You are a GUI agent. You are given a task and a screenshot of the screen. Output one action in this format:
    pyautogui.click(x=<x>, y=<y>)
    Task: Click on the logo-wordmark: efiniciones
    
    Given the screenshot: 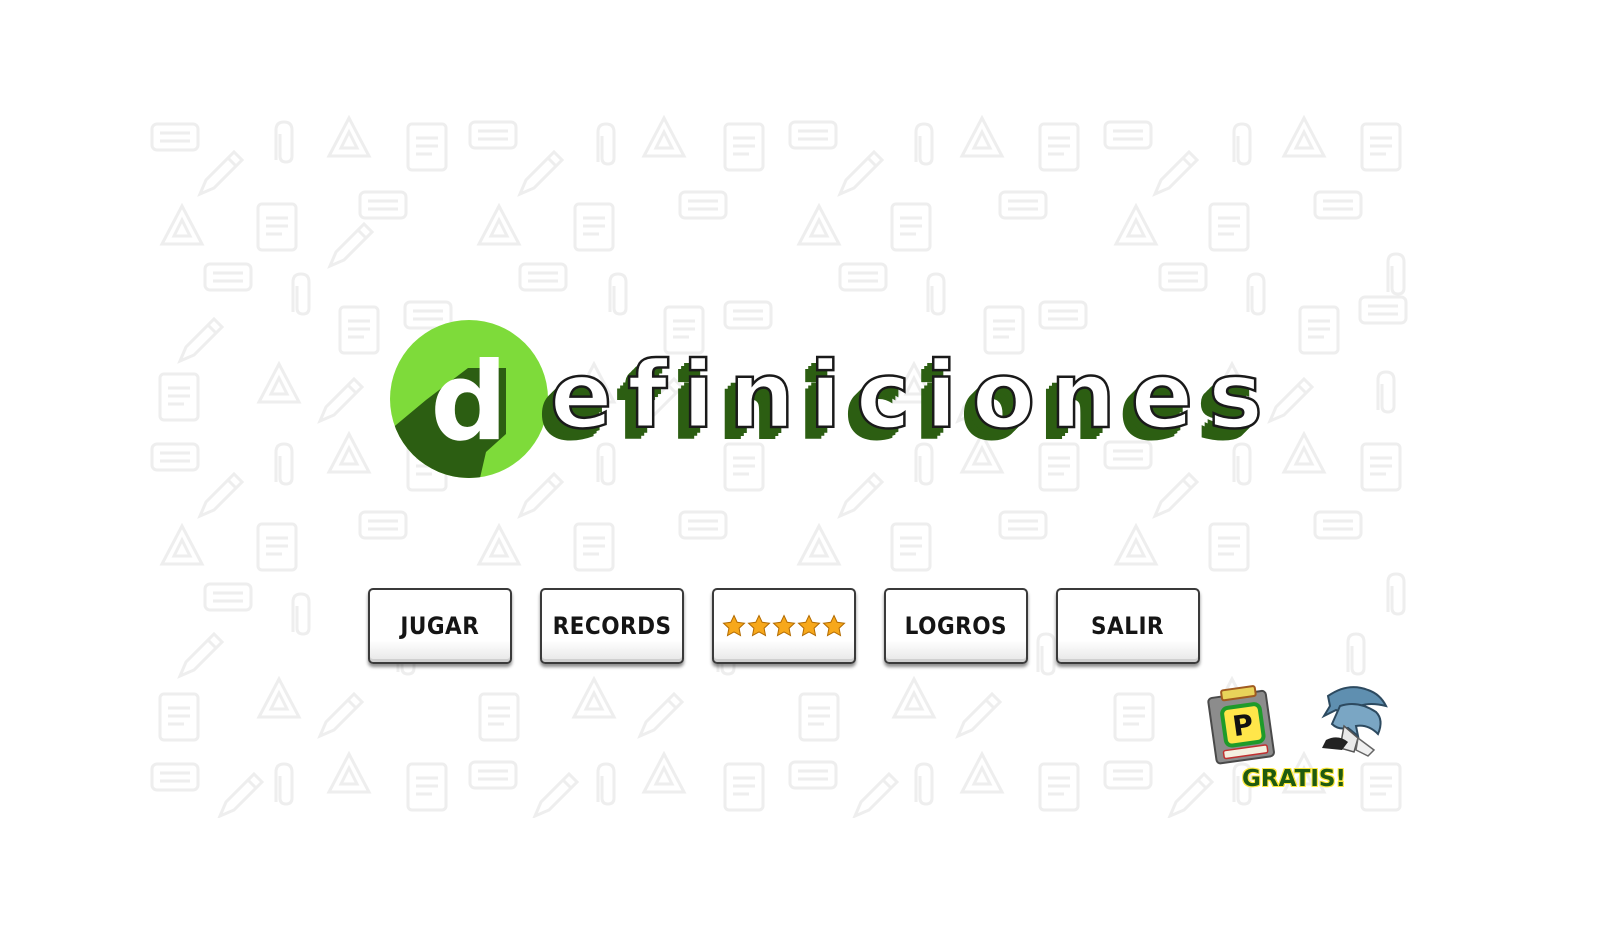 What is the action you would take?
    pyautogui.click(x=913, y=396)
    